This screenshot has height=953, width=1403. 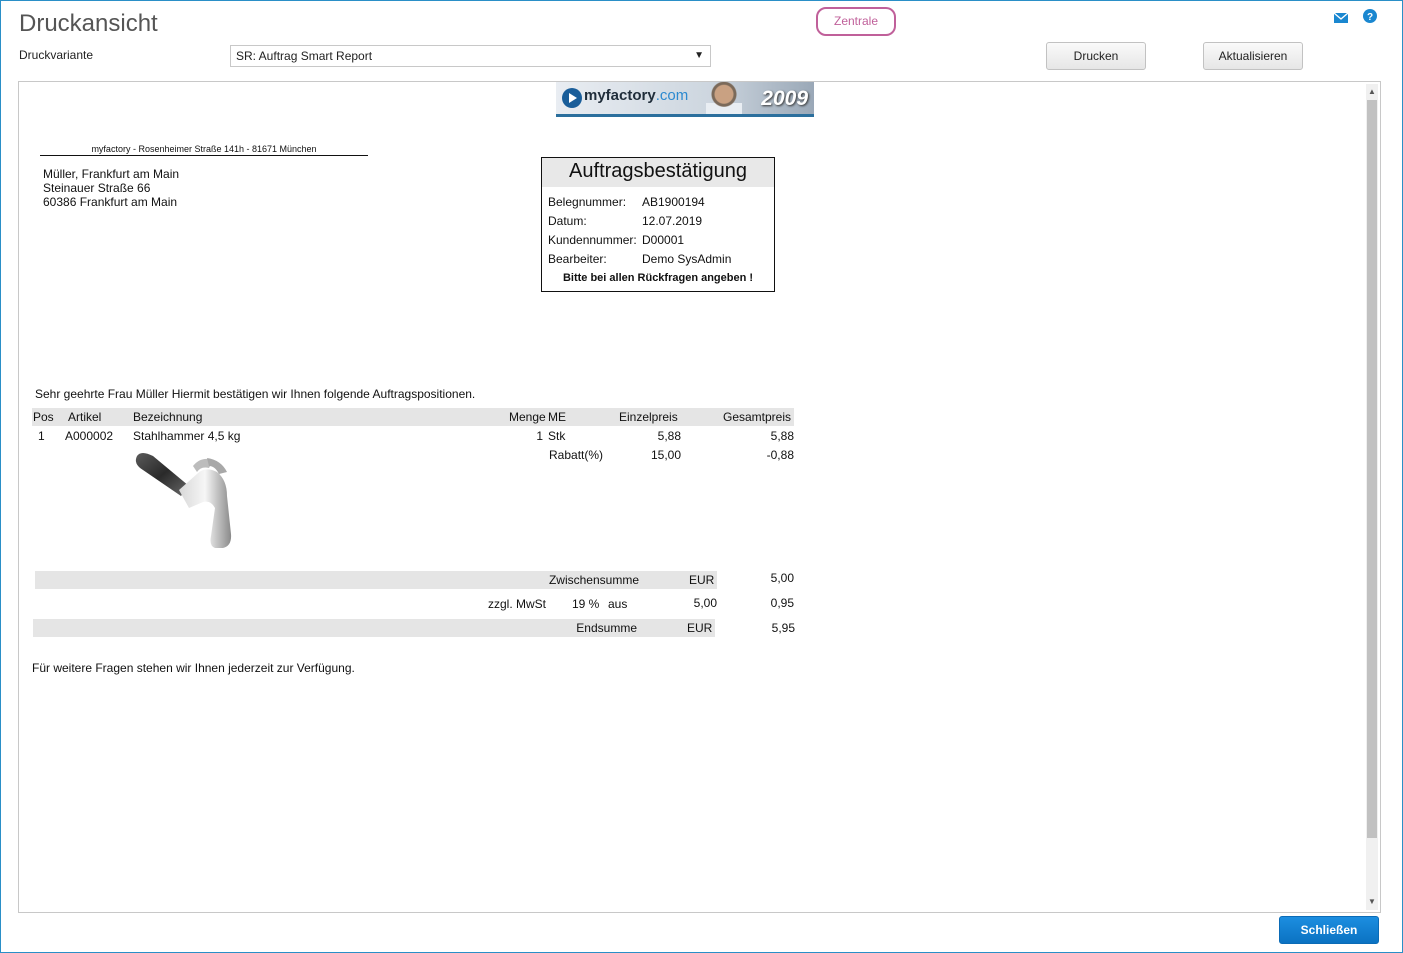 What do you see at coordinates (784, 98) in the screenshot?
I see `banner-year: 2009` at bounding box center [784, 98].